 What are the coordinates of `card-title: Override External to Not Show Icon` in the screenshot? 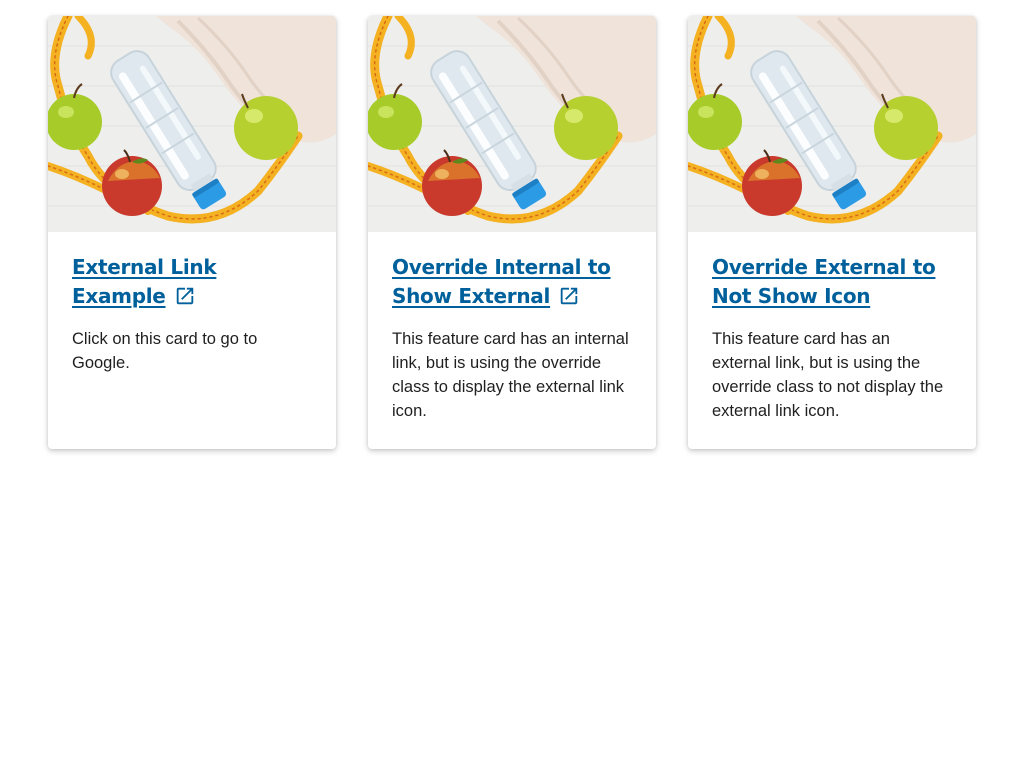 It's located at (832, 282).